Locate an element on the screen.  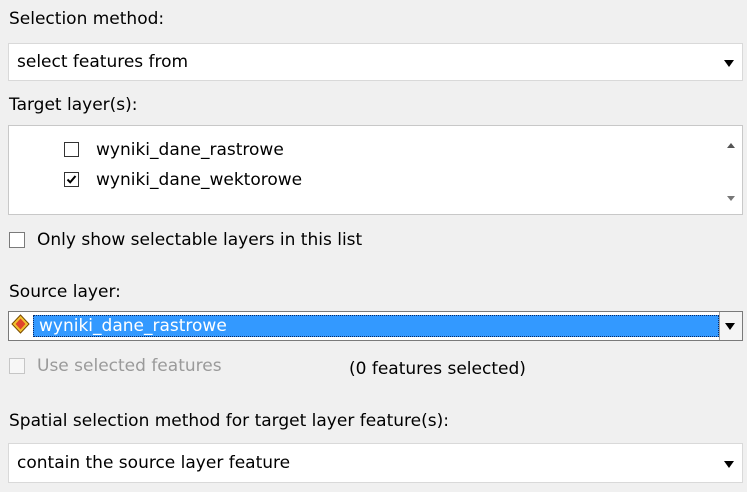
spatial-method-value: contain the source layer feature is located at coordinates (154, 463).